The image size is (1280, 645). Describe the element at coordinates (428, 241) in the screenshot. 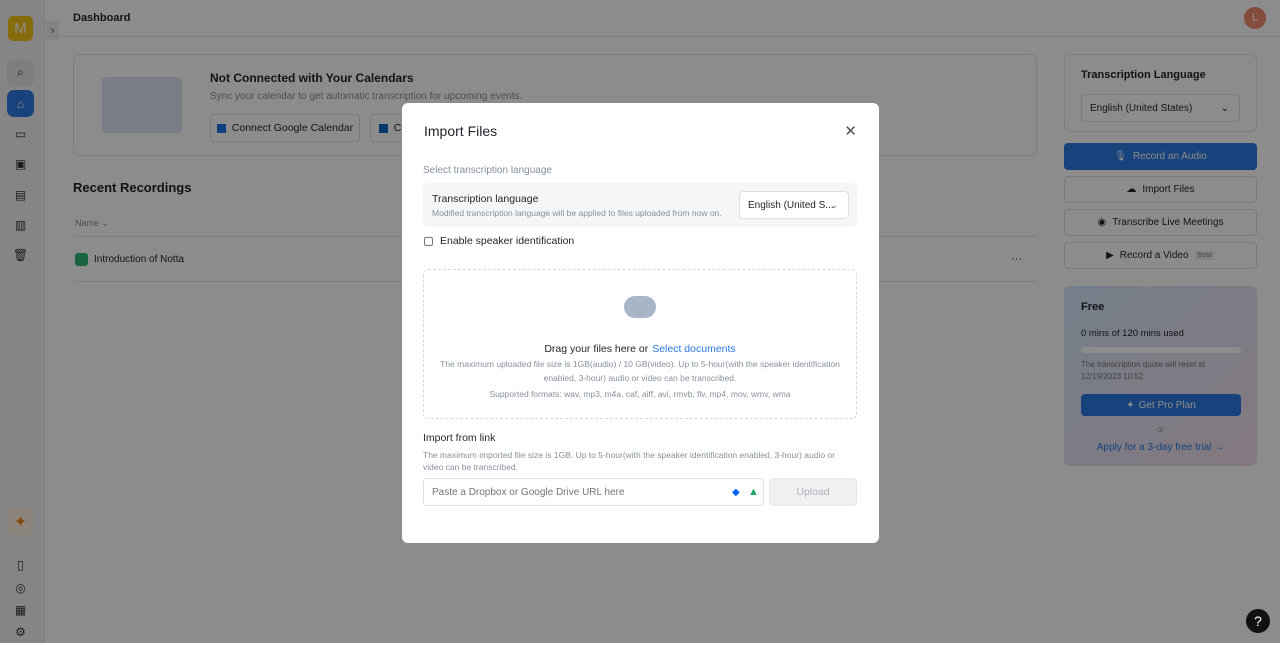

I see `checkbox-icon` at that location.